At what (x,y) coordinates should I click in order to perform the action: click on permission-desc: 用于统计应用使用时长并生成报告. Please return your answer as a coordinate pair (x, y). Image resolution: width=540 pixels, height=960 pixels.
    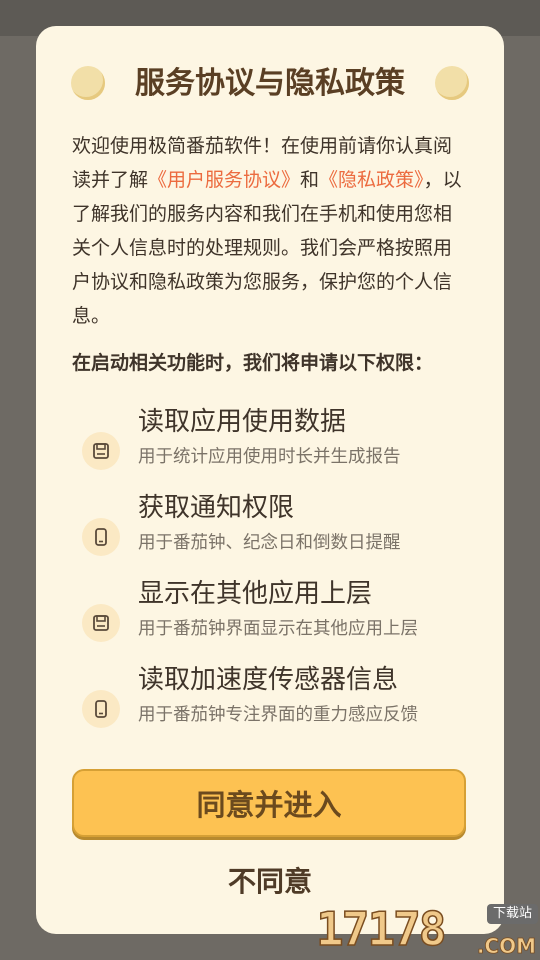
    Looking at the image, I should click on (269, 457).